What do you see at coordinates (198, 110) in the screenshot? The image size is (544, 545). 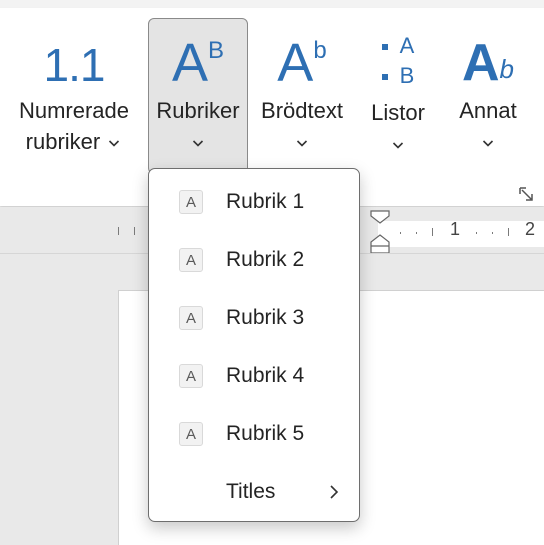 I see `headings-label: Rubriker` at bounding box center [198, 110].